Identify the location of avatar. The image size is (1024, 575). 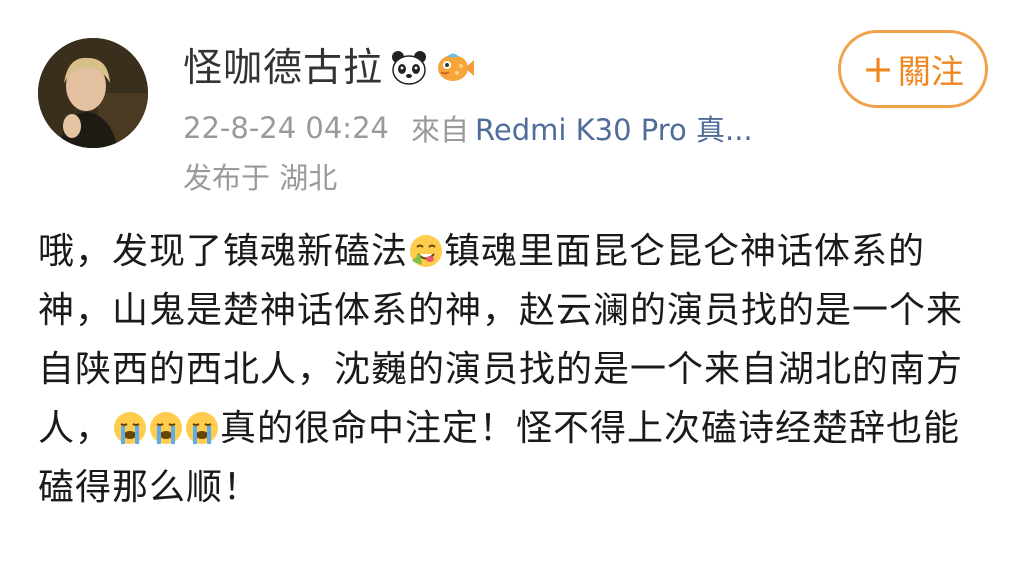
(93, 93).